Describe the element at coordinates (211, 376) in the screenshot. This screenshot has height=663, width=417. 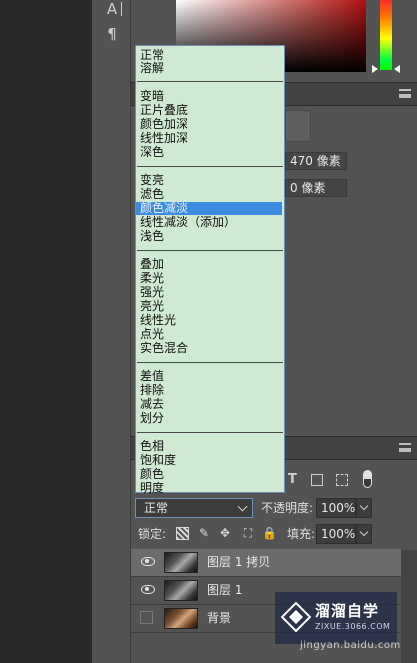
I see `blend-option: 差值` at that location.